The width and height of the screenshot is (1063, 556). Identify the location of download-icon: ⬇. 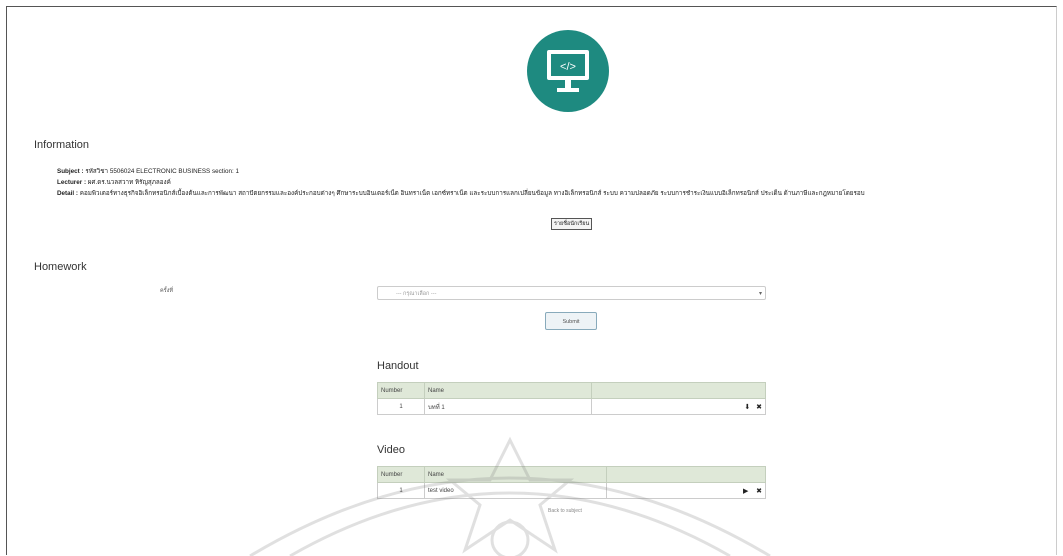
(747, 407).